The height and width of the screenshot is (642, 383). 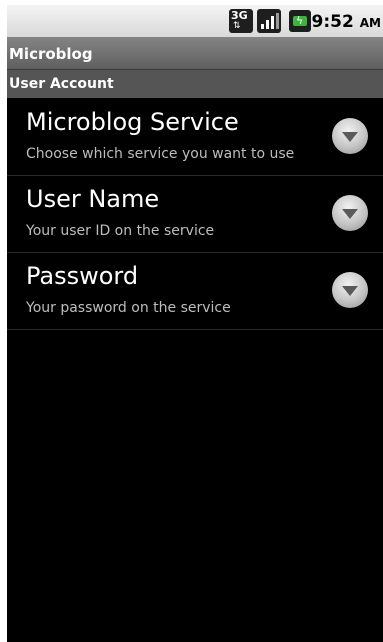 What do you see at coordinates (332, 22) in the screenshot?
I see `clock-time: 9:52` at bounding box center [332, 22].